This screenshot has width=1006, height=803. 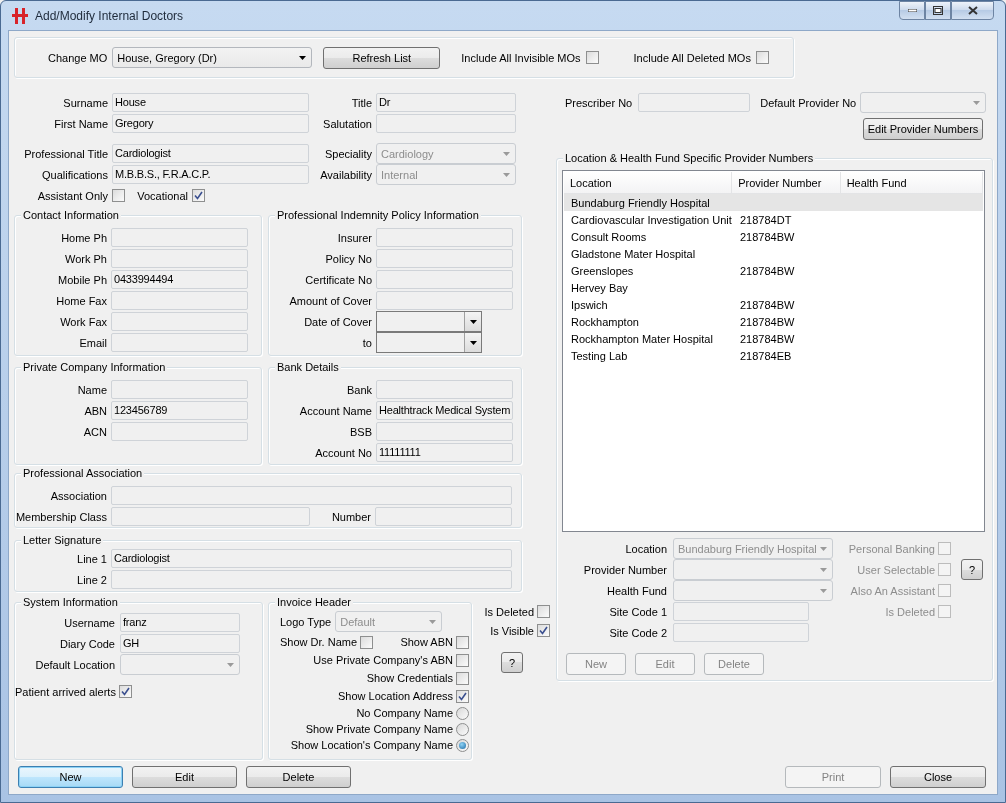 What do you see at coordinates (444, 452) in the screenshot?
I see `text-field: 11111111` at bounding box center [444, 452].